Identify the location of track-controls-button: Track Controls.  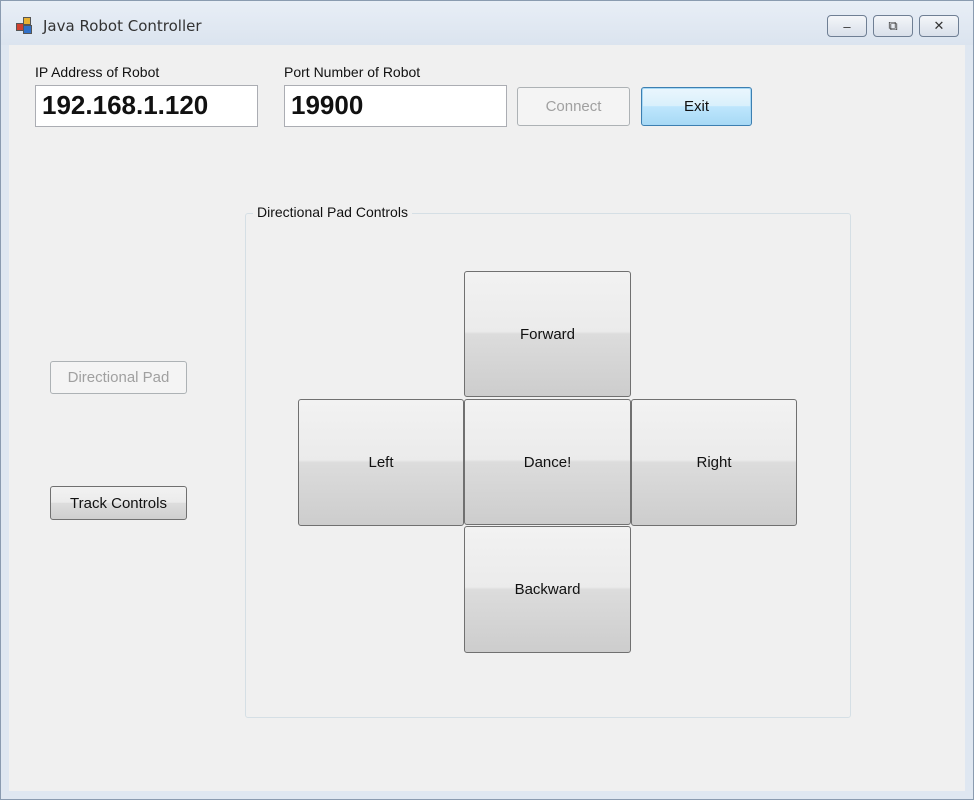
(118, 503).